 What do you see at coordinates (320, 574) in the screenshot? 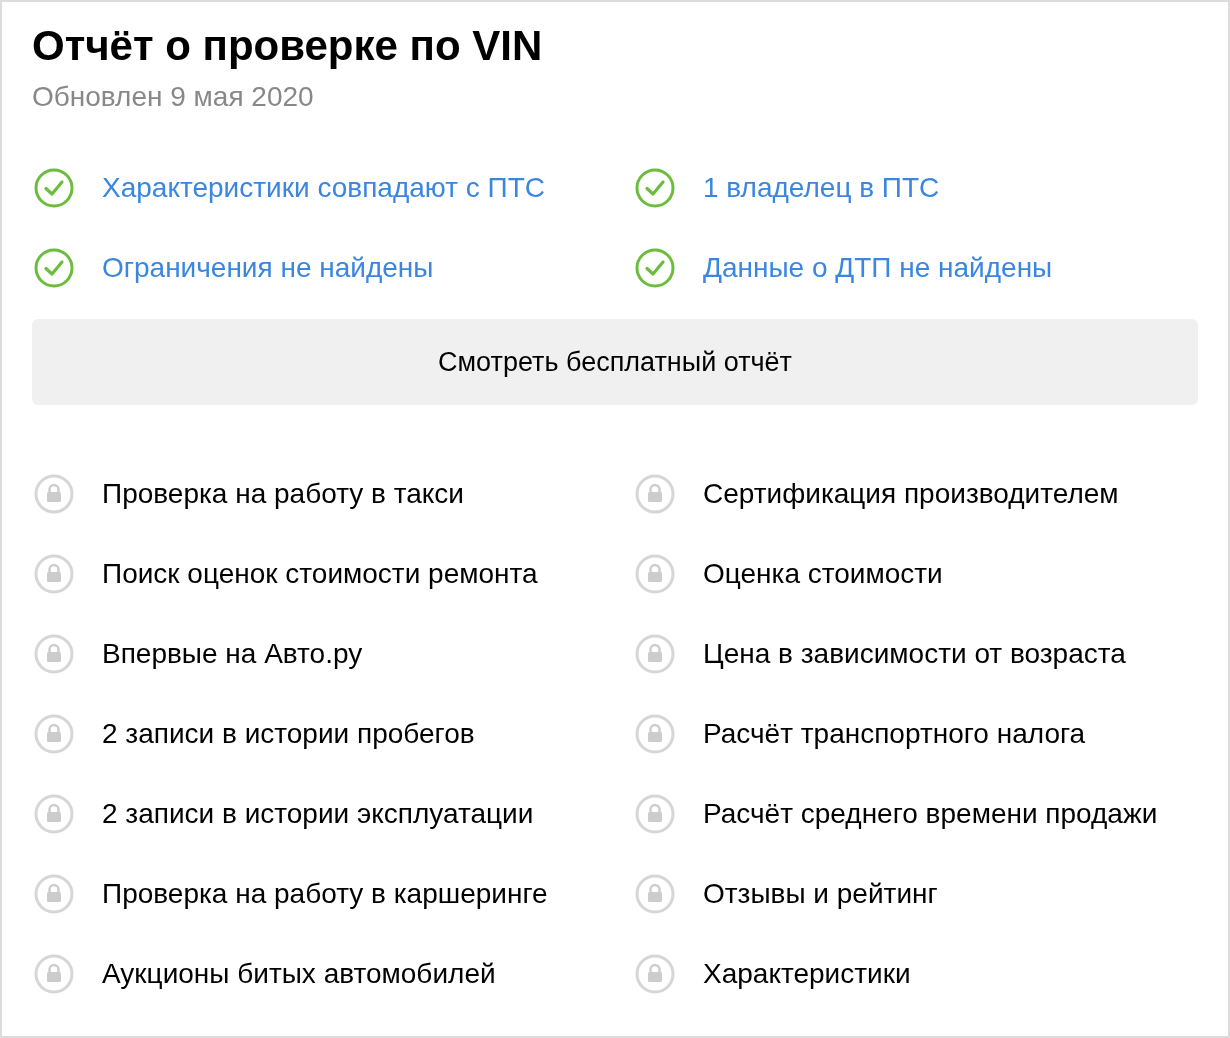
I see `feature-label: Поиск оценок стоимости ремонта` at bounding box center [320, 574].